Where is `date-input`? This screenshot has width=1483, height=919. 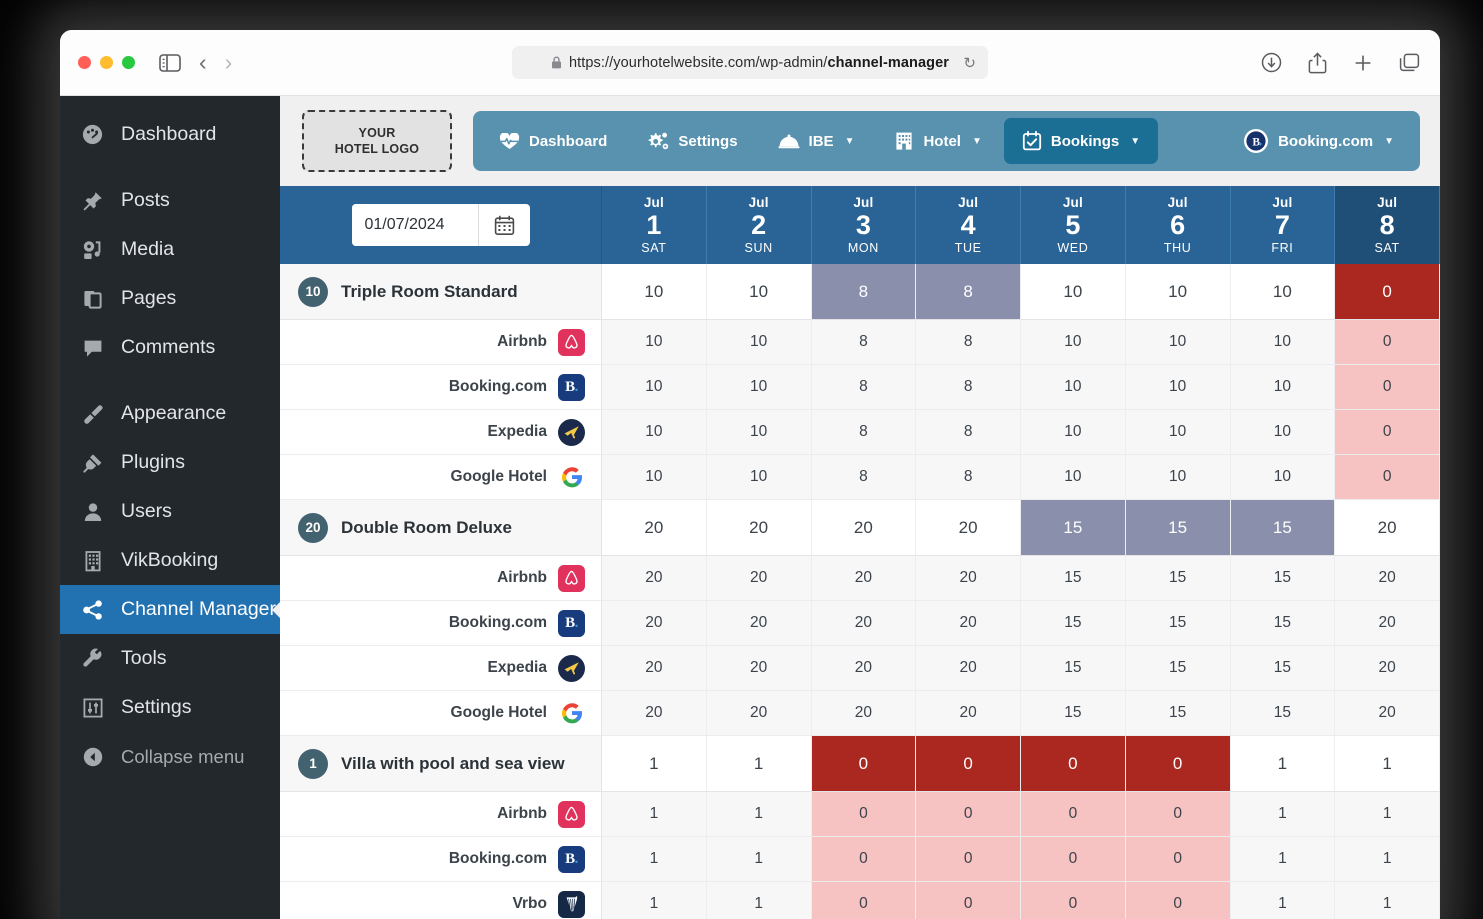 date-input is located at coordinates (414, 225).